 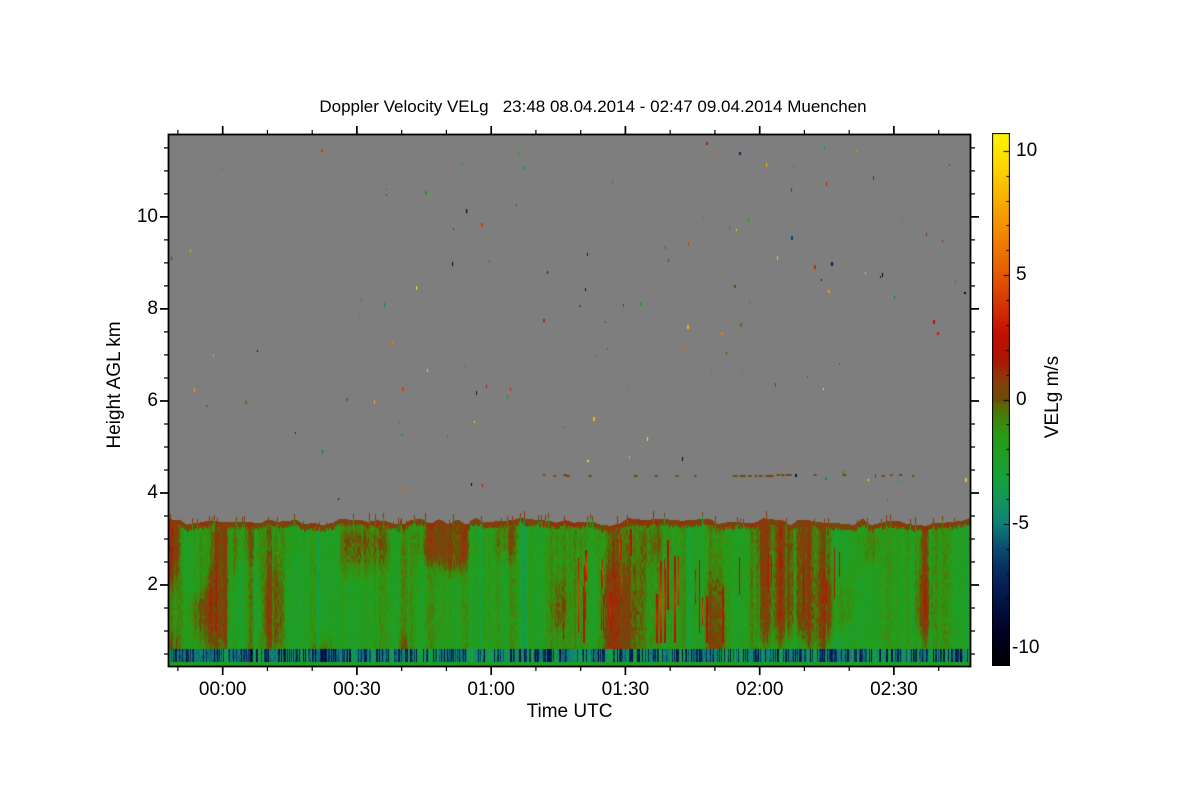 I want to click on x-tick-label: 01:30, so click(x=625, y=689).